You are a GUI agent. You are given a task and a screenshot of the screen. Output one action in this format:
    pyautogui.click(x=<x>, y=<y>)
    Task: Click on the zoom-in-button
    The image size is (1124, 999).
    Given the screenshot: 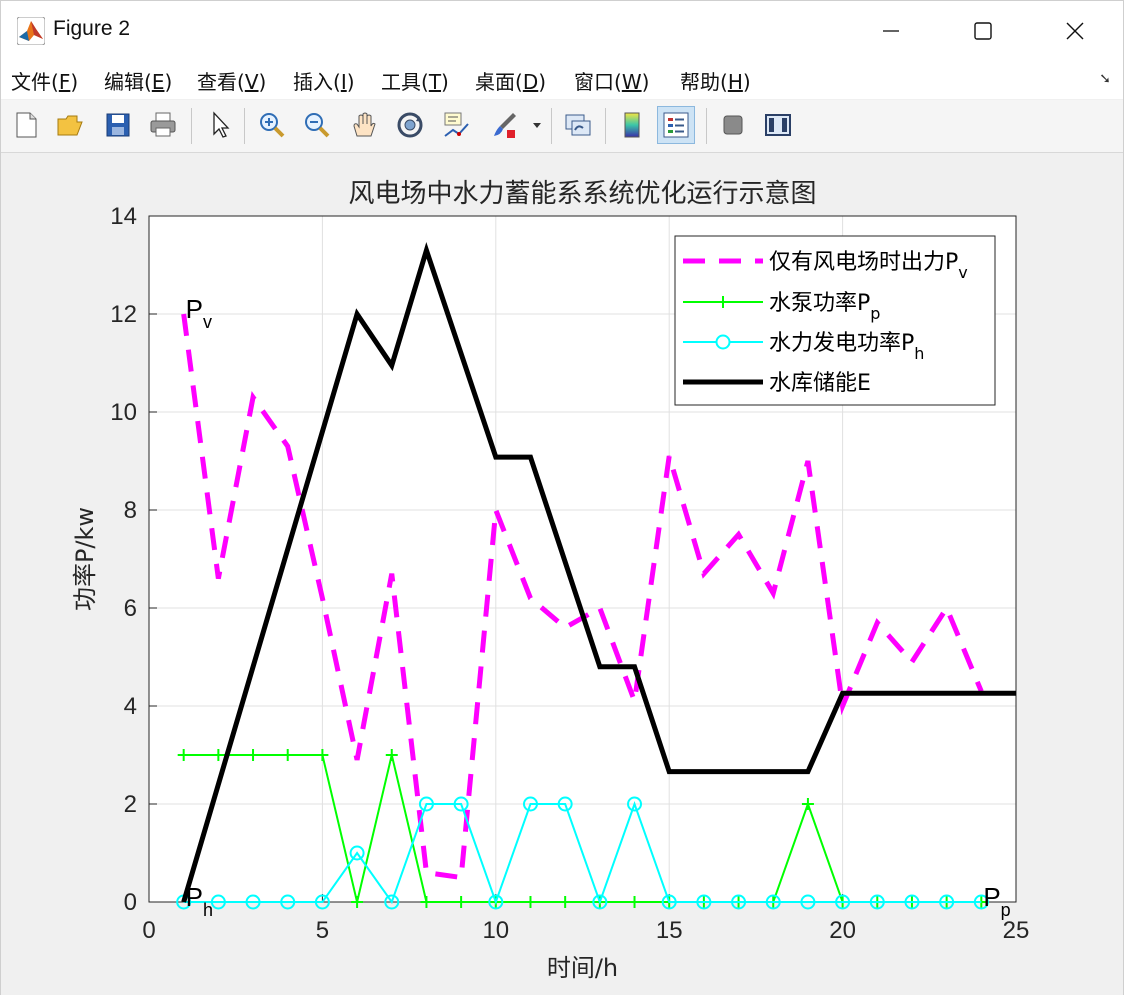 What is the action you would take?
    pyautogui.click(x=272, y=125)
    